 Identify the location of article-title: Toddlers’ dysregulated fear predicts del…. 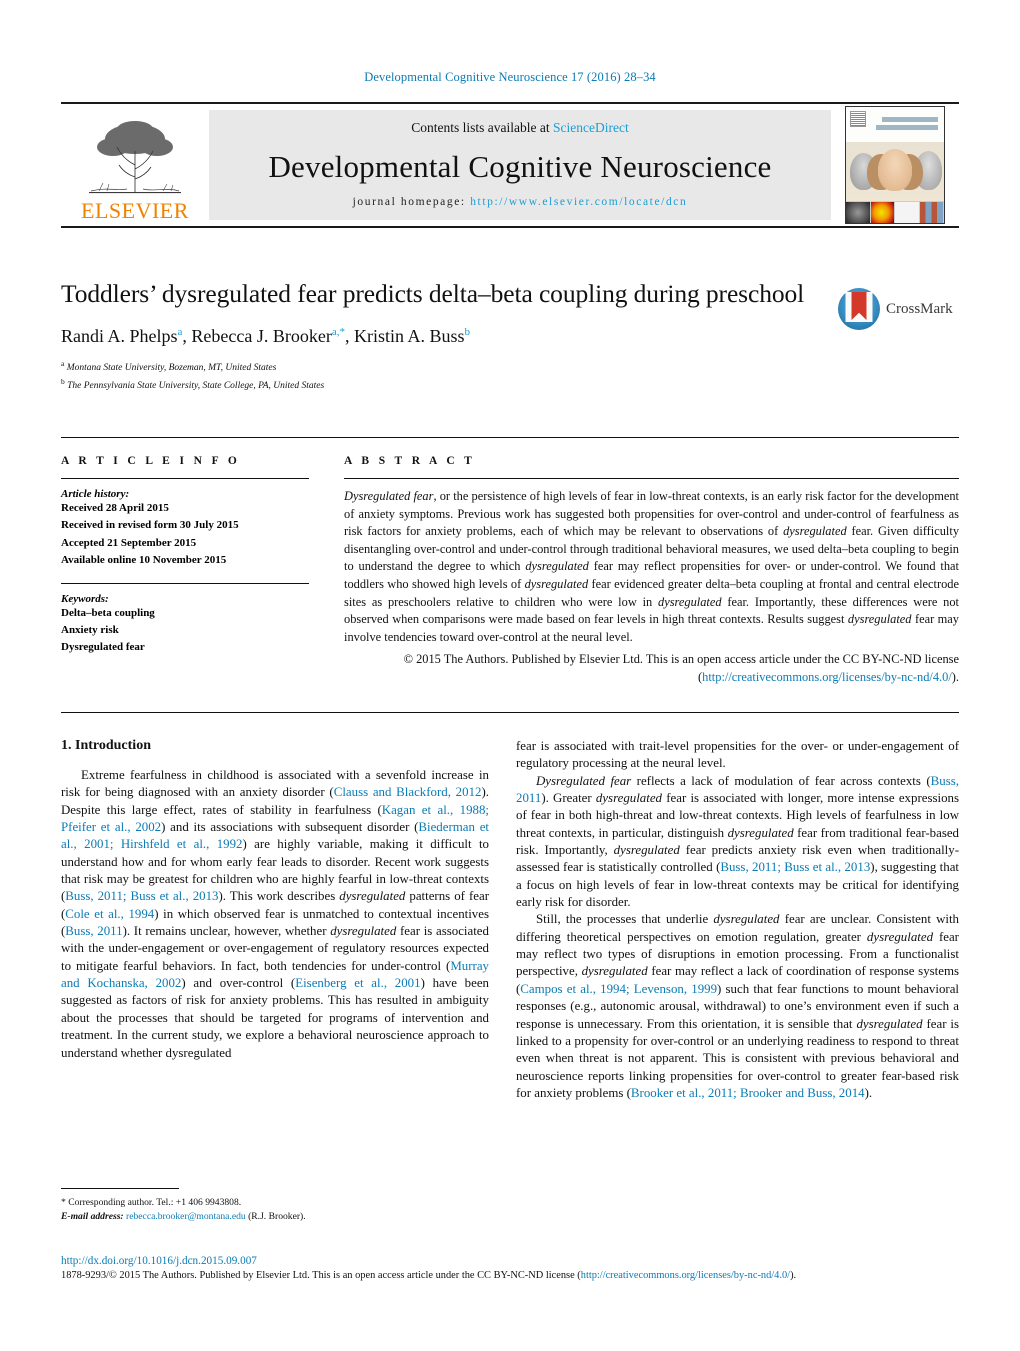
(433, 293).